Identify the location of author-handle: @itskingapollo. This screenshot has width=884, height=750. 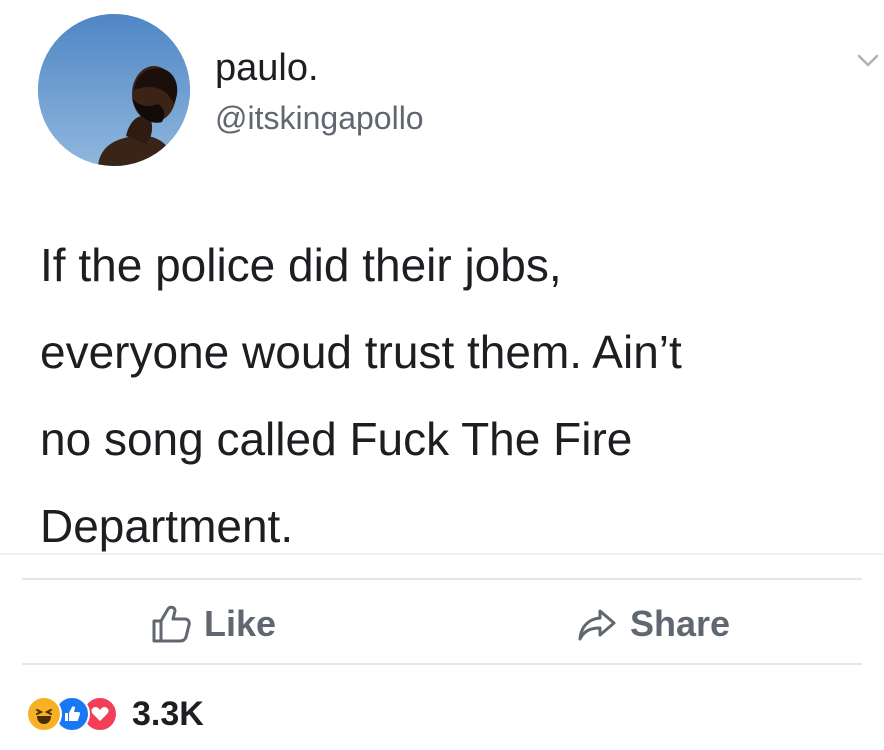
(319, 118).